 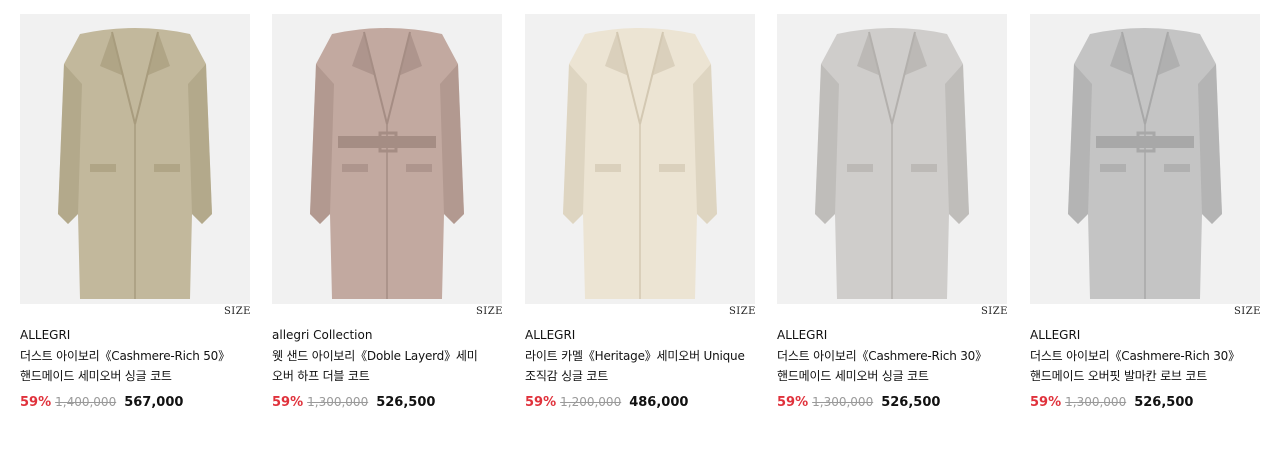 I want to click on sale-price: 486,000, so click(x=659, y=402).